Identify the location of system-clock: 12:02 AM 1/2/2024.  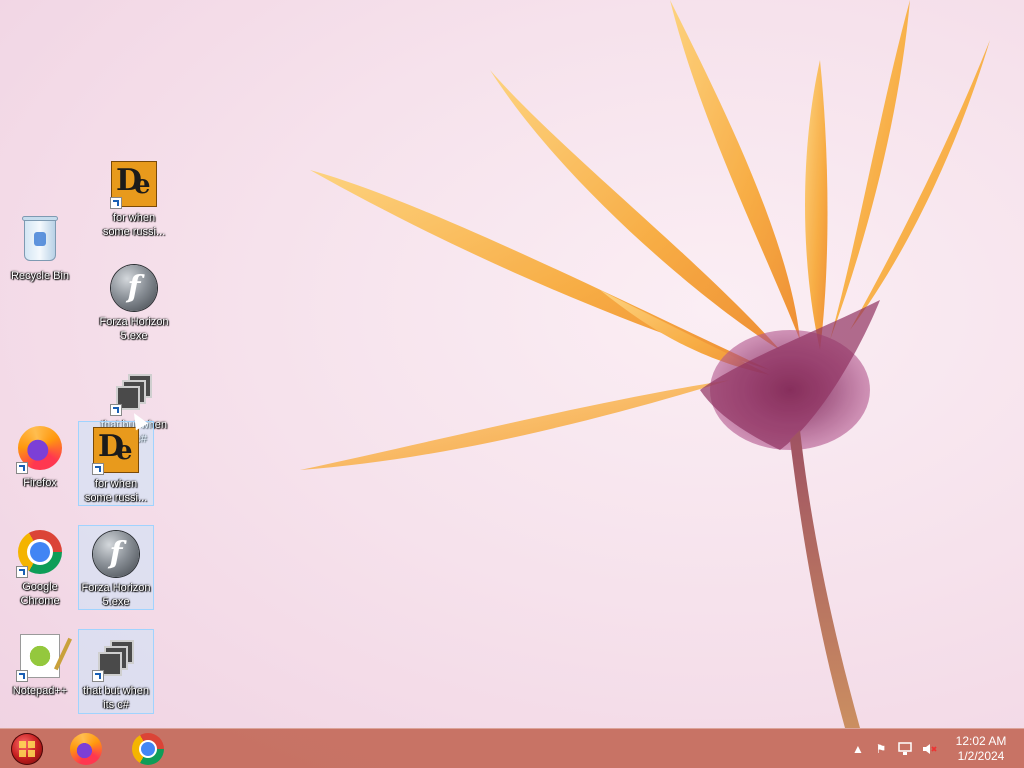
(981, 749).